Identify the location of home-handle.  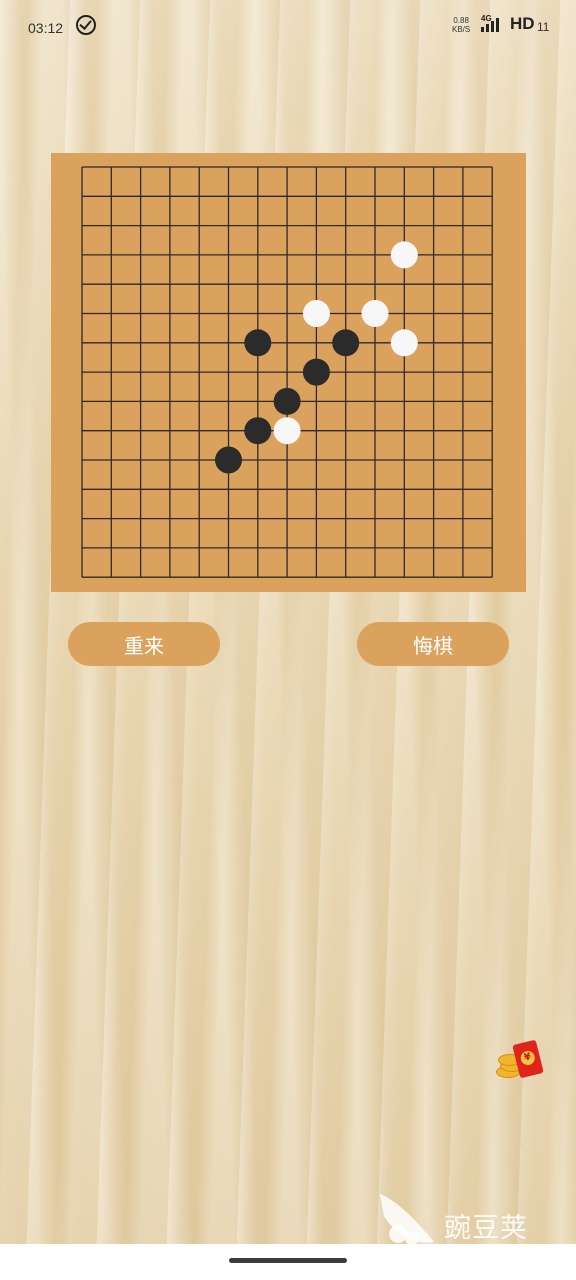
(288, 1260).